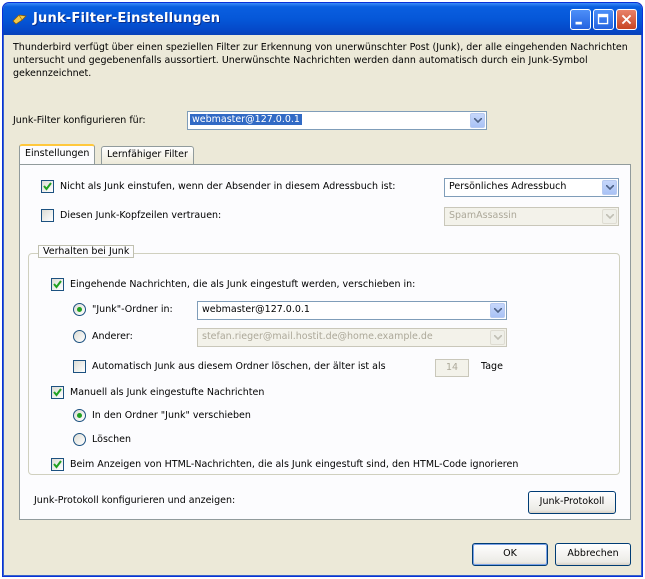 The image size is (645, 579). I want to click on account-select-value: webmaster@127.0.0.1, so click(246, 119).